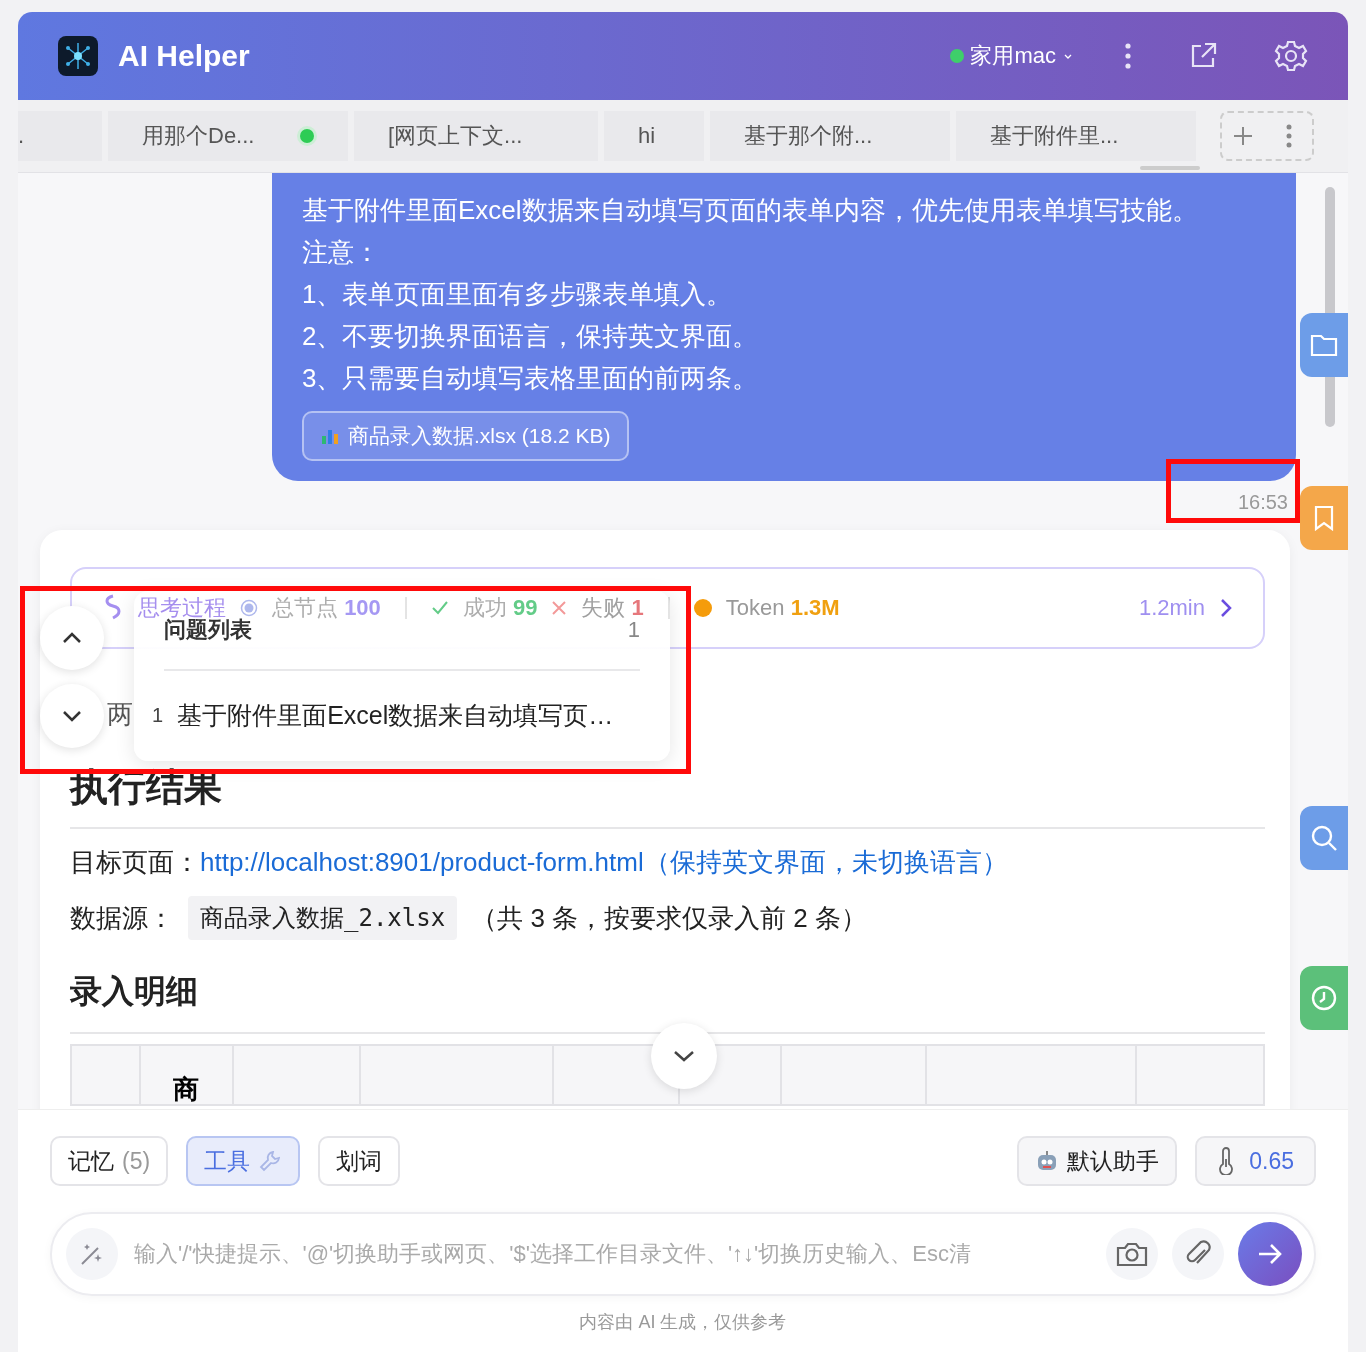  What do you see at coordinates (750, 210) in the screenshot?
I see `message-line: 基于附件里面Excel数据来自动填写页面的表单内容，优先使用表单填写技能。` at bounding box center [750, 210].